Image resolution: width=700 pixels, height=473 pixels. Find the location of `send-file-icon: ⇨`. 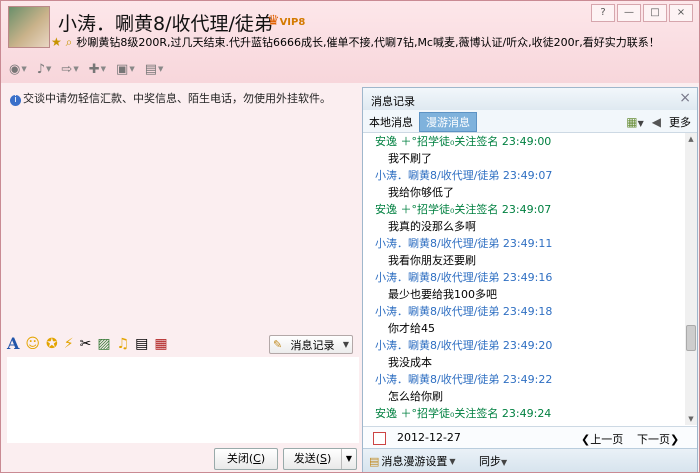

send-file-icon: ⇨ is located at coordinates (67, 69).